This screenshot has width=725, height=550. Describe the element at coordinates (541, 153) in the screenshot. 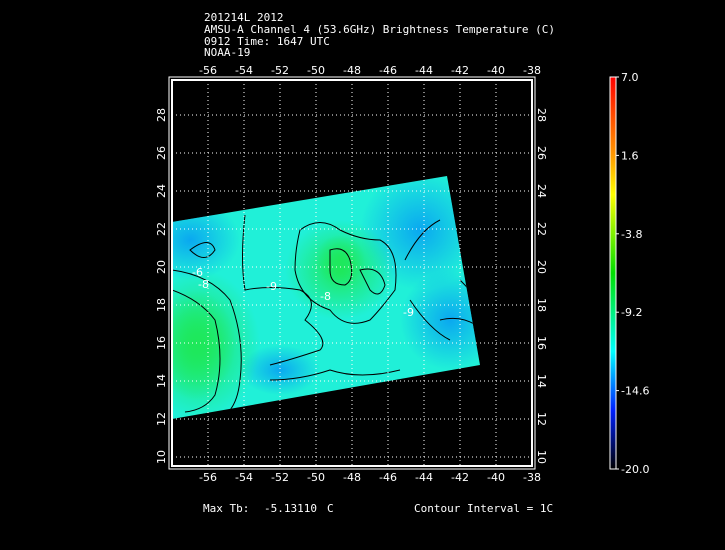

I see `y-tick-label-right: 26` at that location.